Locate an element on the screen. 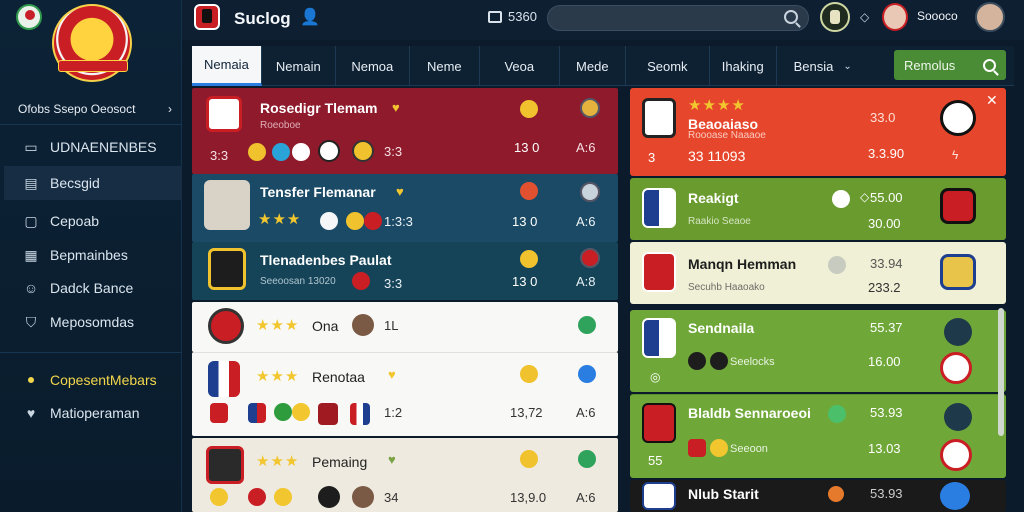 This screenshot has height=512, width=1024. tab-nemaia: Nemaia is located at coordinates (227, 66).